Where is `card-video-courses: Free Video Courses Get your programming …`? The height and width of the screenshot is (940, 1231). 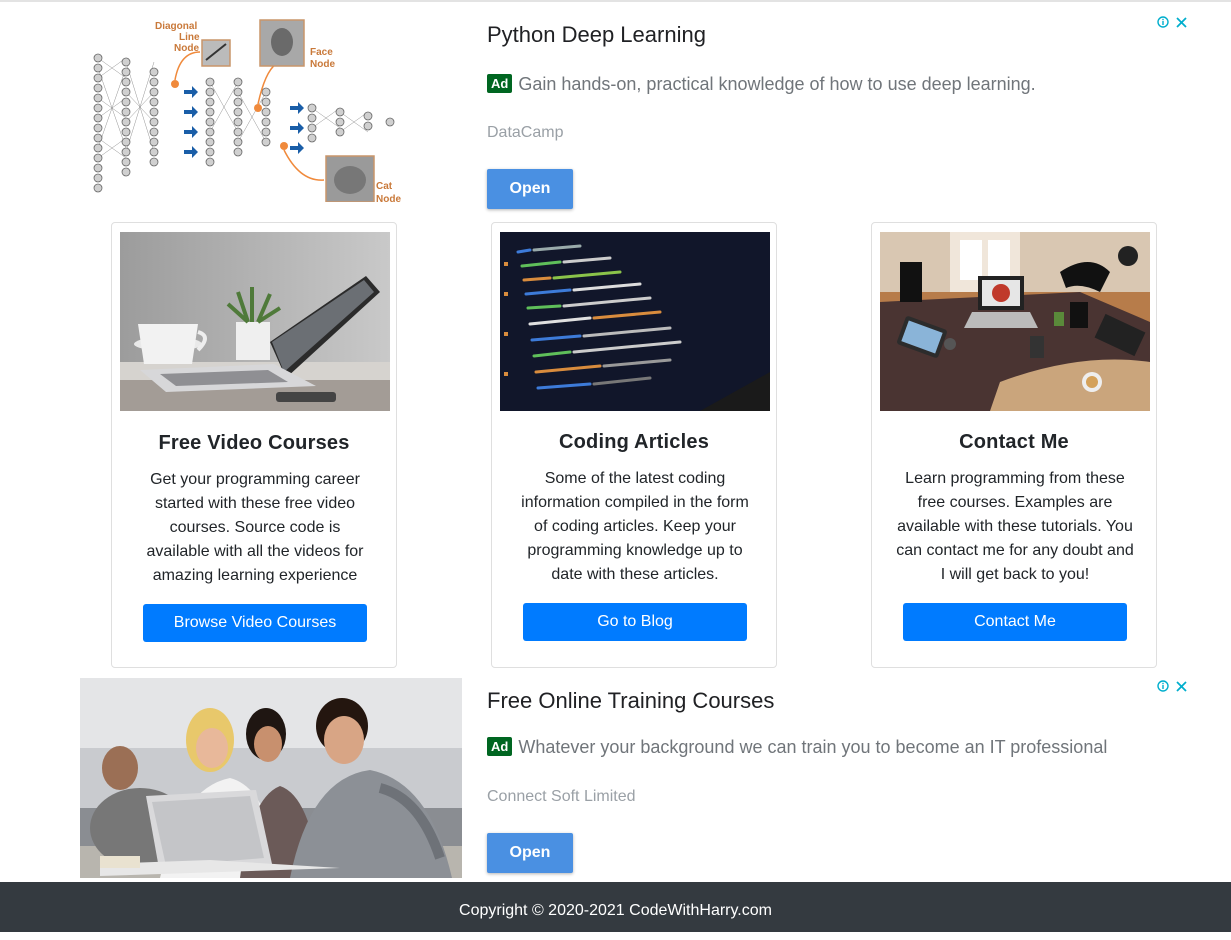
card-video-courses: Free Video Courses Get your programming … is located at coordinates (254, 445).